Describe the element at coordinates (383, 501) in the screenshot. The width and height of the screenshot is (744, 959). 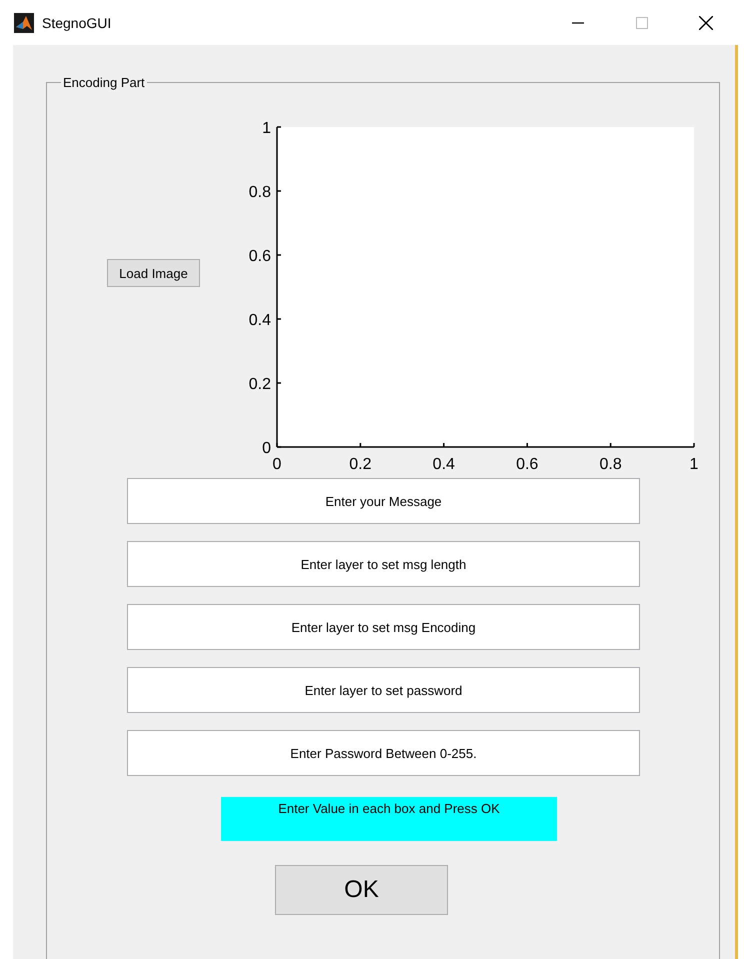
I see `input-field: Enter your Message` at that location.